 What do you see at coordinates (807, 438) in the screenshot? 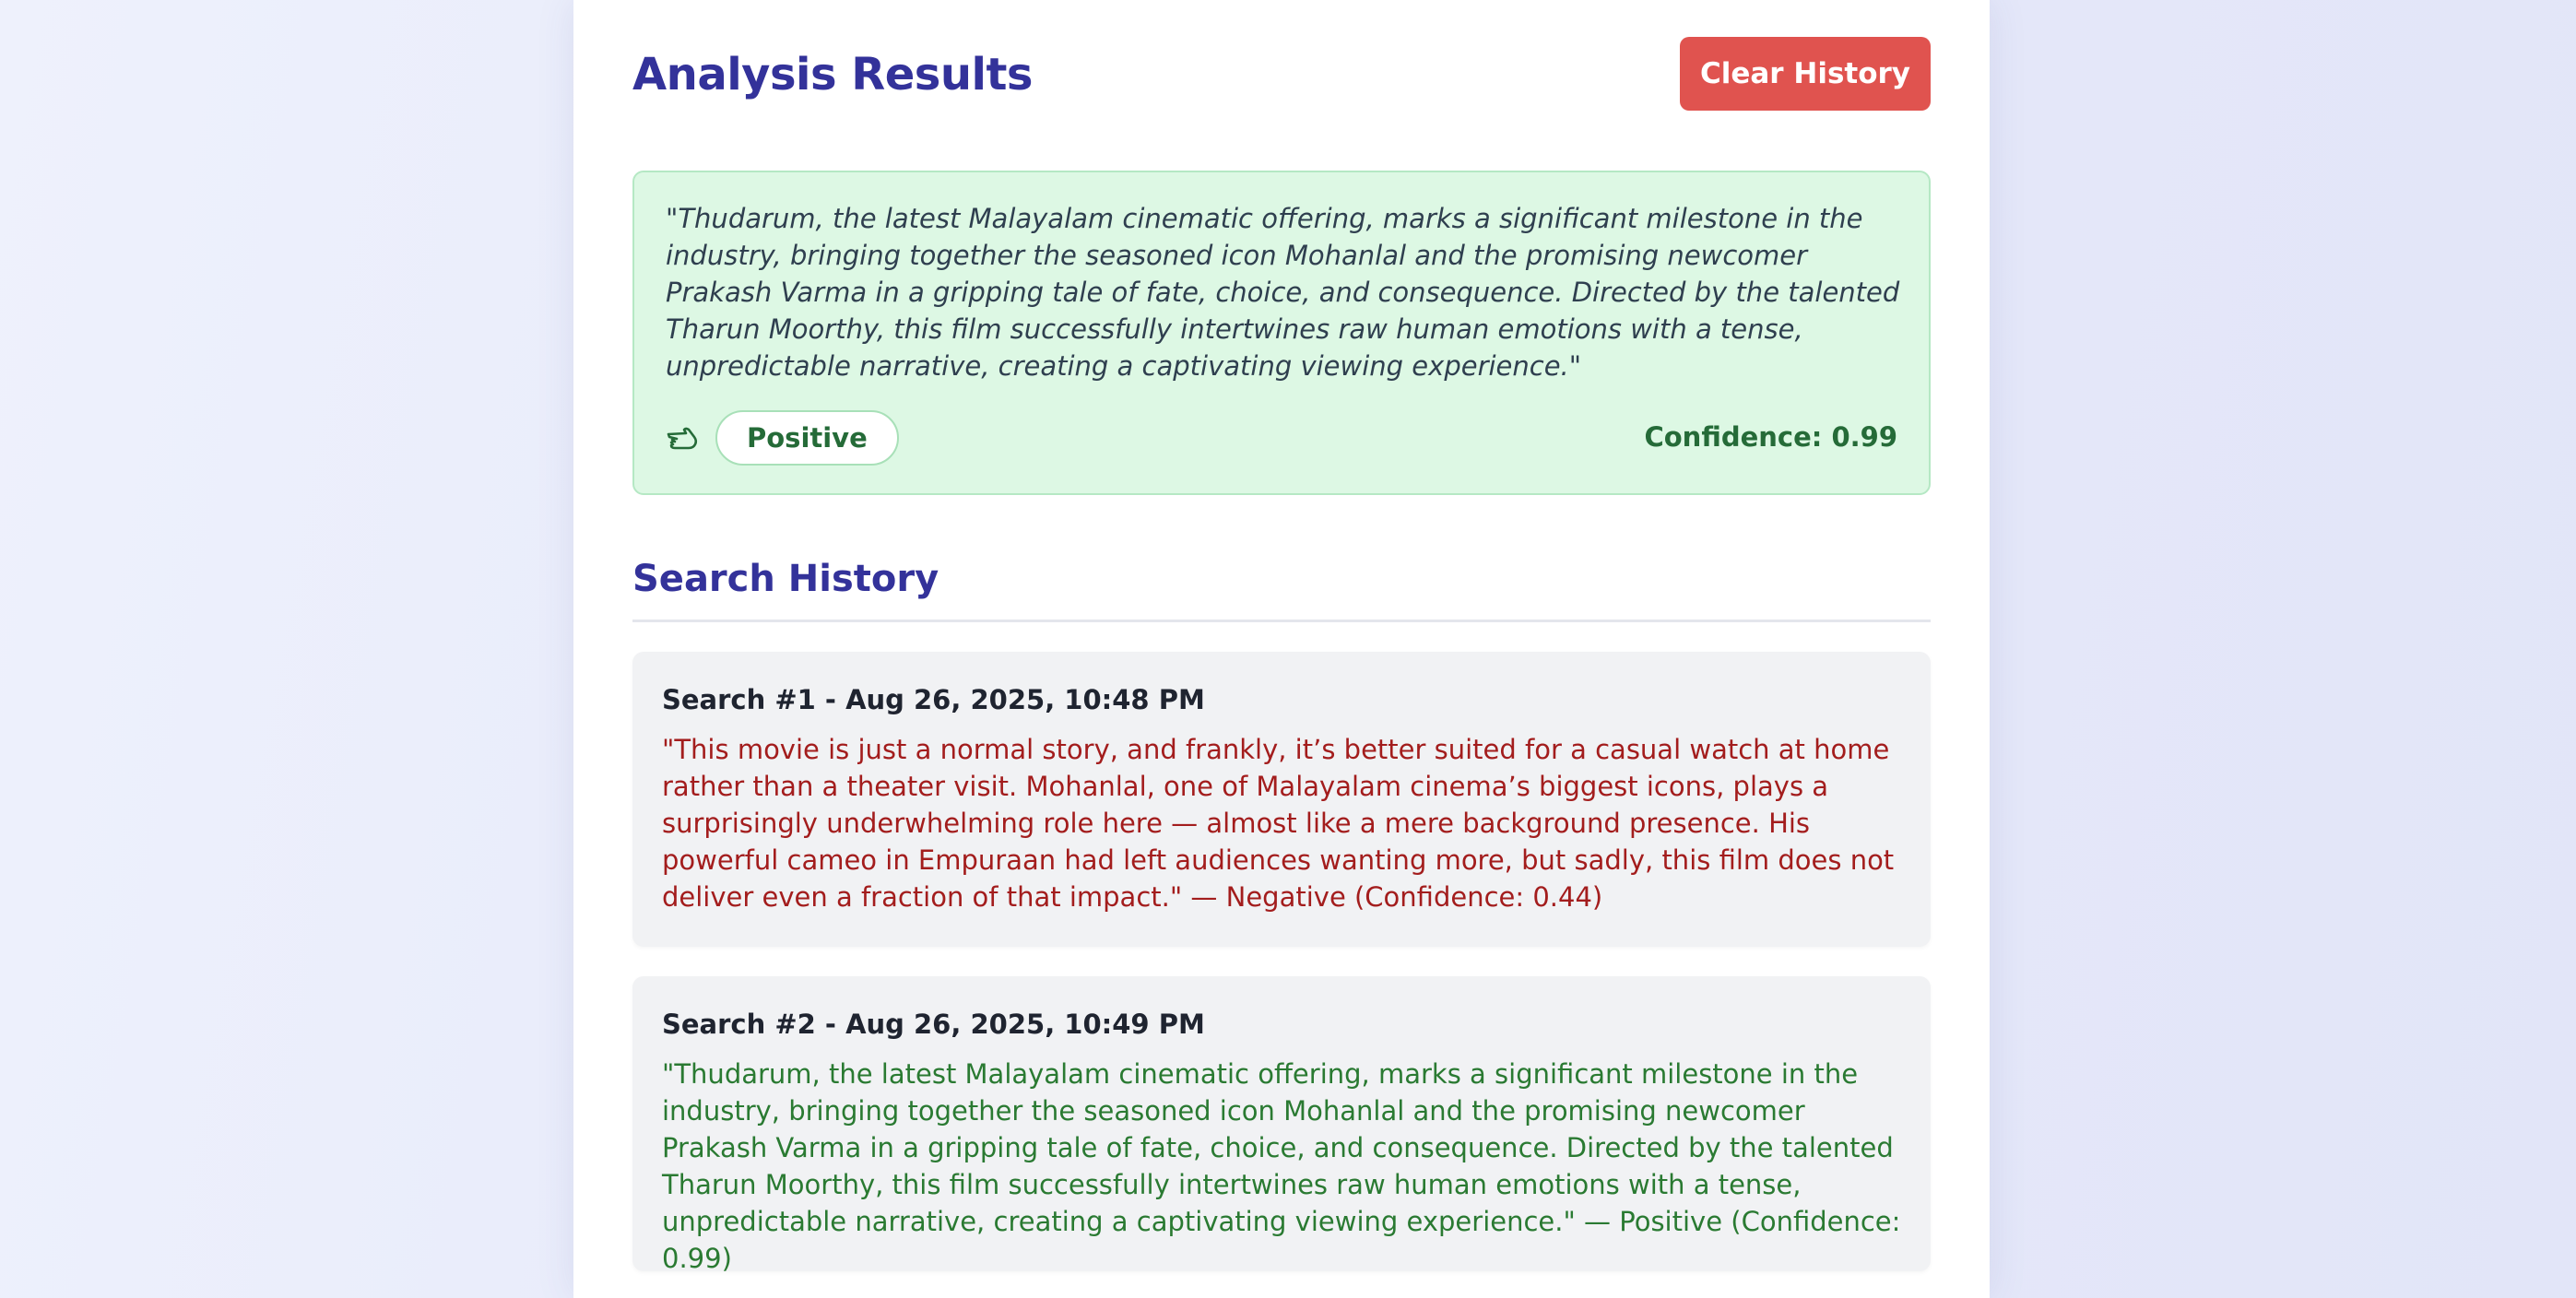
I see `sentiment-badge: Positive` at bounding box center [807, 438].